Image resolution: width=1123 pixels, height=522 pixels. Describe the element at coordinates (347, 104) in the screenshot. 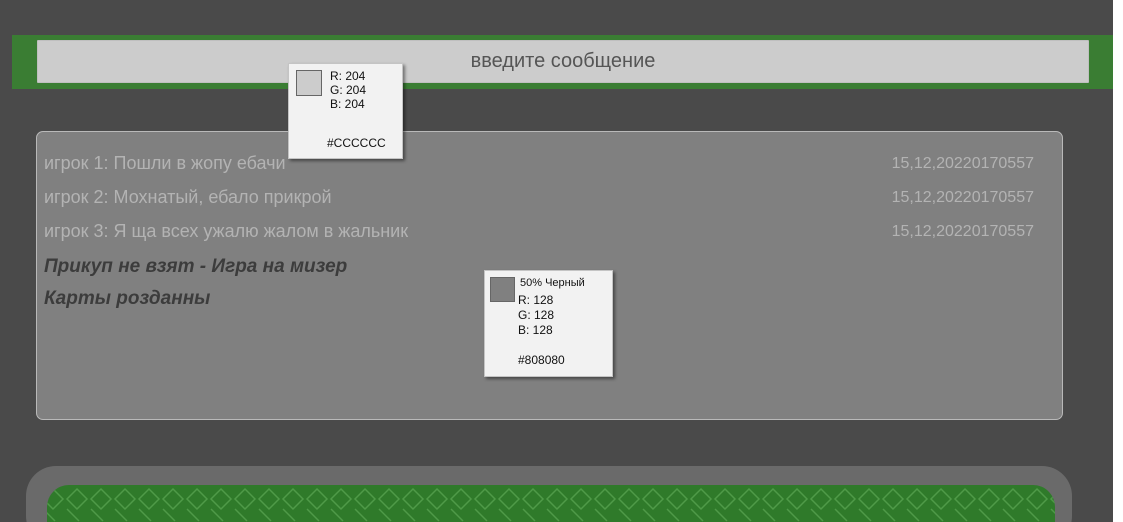

I see `color-blue-value: B: 204` at that location.